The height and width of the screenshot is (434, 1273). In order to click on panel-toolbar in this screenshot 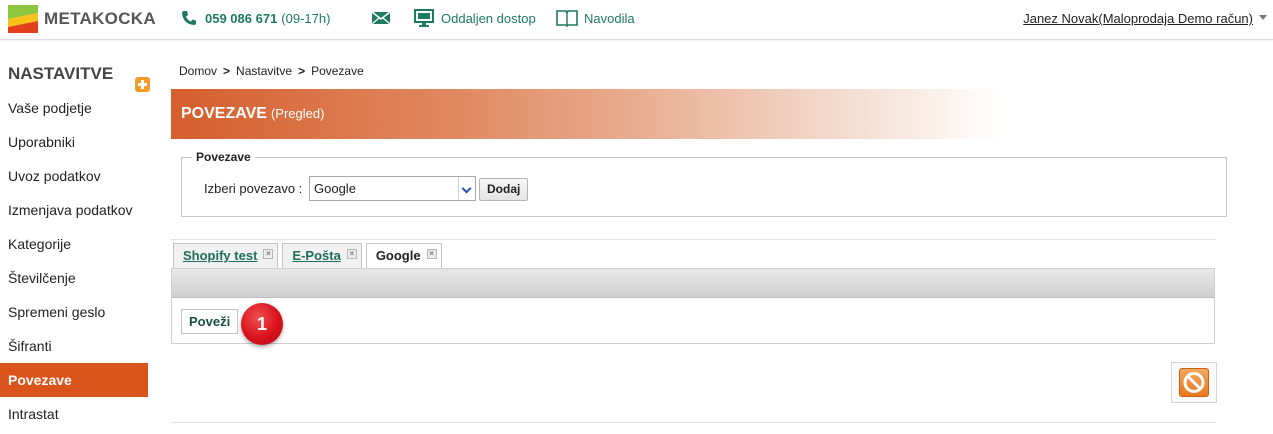, I will do `click(693, 283)`.